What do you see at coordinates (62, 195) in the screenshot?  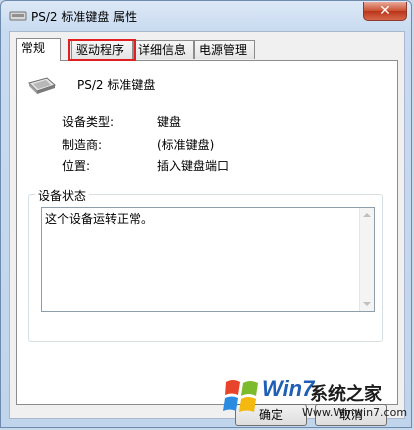 I see `device-status-title: 设备状态` at bounding box center [62, 195].